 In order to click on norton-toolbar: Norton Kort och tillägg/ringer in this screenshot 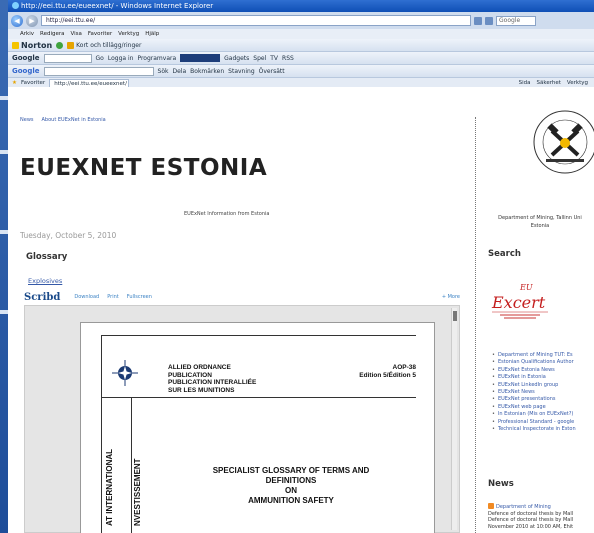, I will do `click(301, 45)`.